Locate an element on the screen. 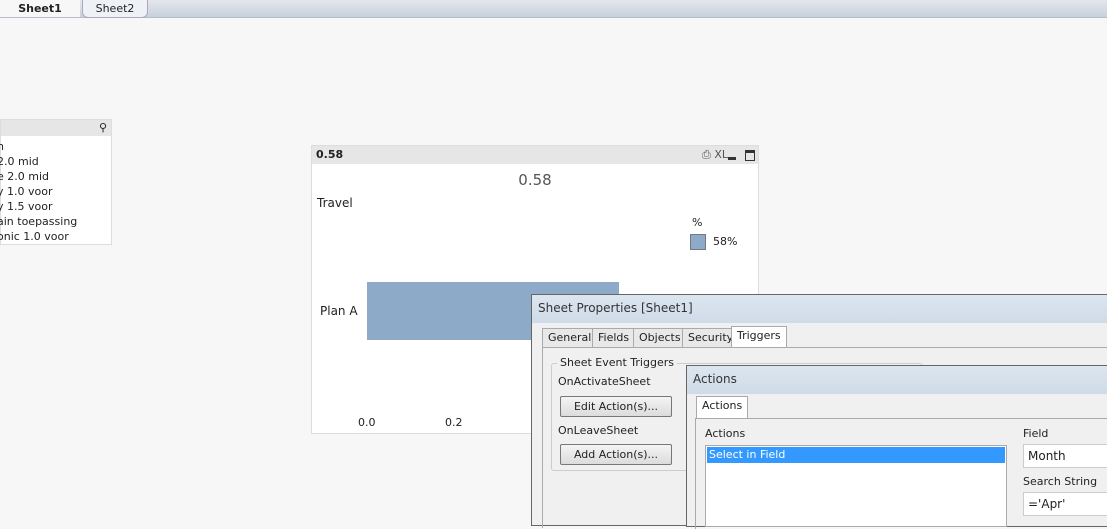 This screenshot has width=1107, height=529. list-item: y 1.5 voor is located at coordinates (55, 206).